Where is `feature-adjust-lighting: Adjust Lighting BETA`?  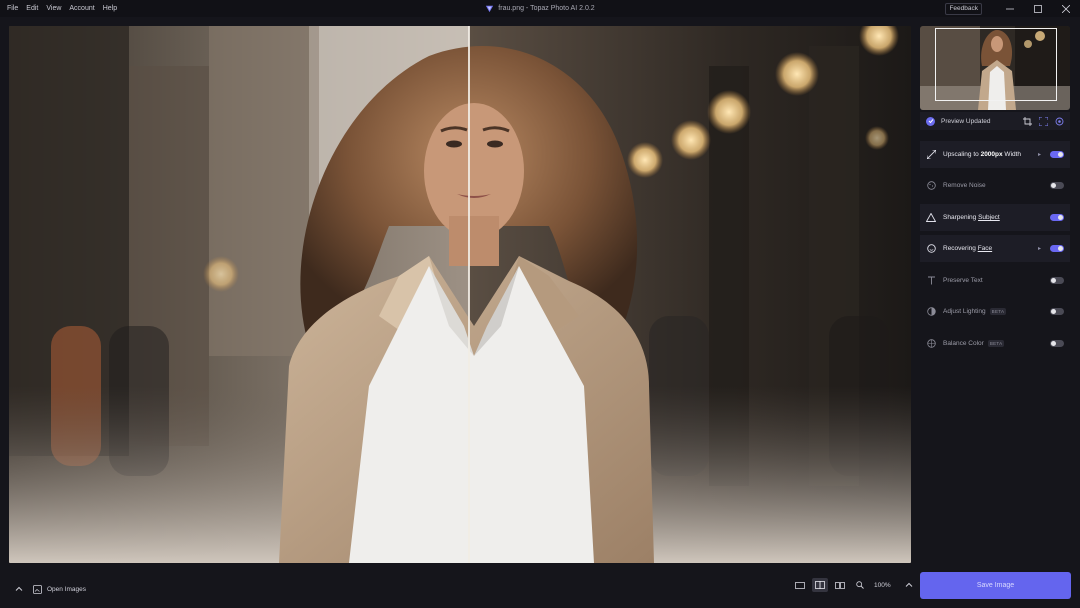
feature-adjust-lighting: Adjust Lighting BETA is located at coordinates (995, 311).